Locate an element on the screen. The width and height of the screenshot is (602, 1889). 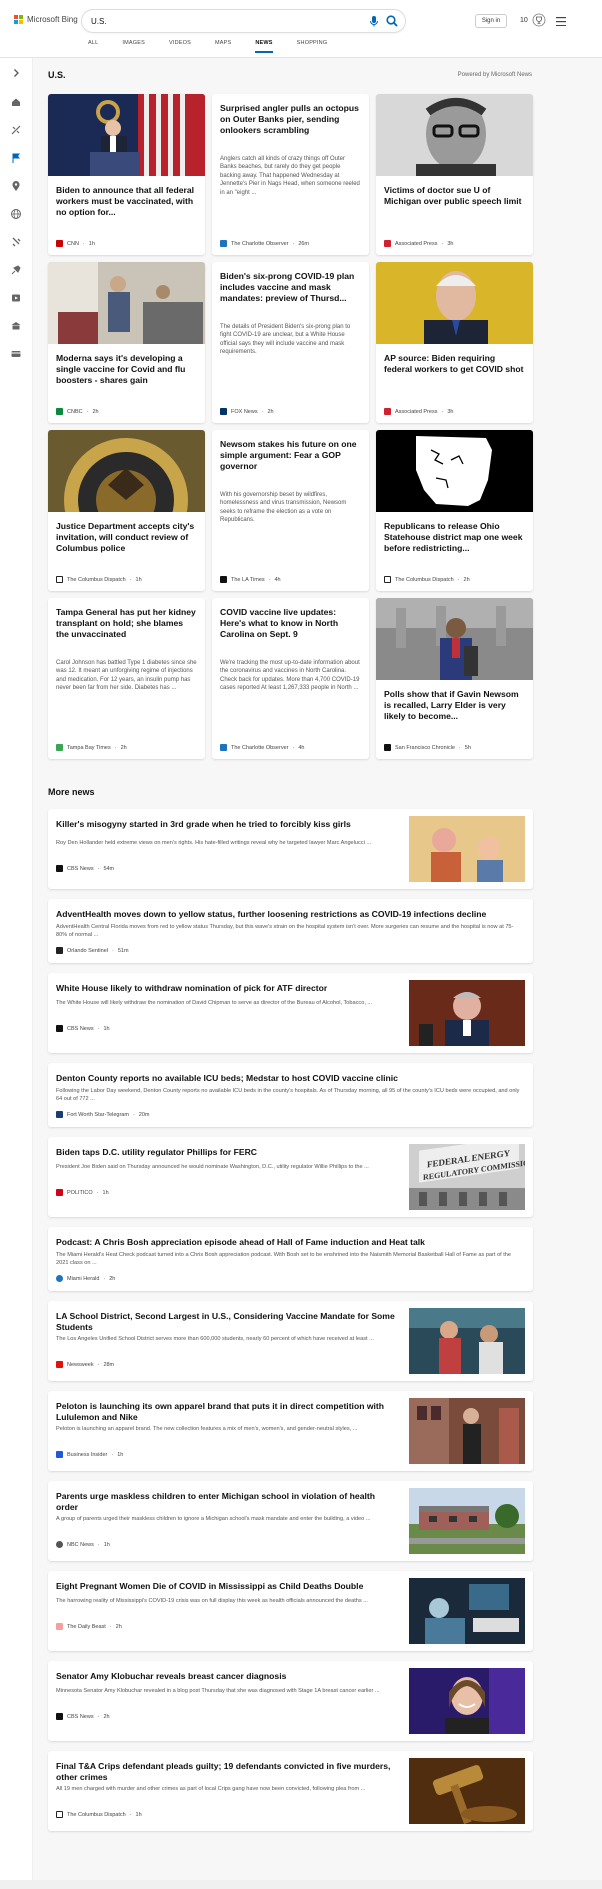
story-time: 28m is located at coordinates (109, 1364).